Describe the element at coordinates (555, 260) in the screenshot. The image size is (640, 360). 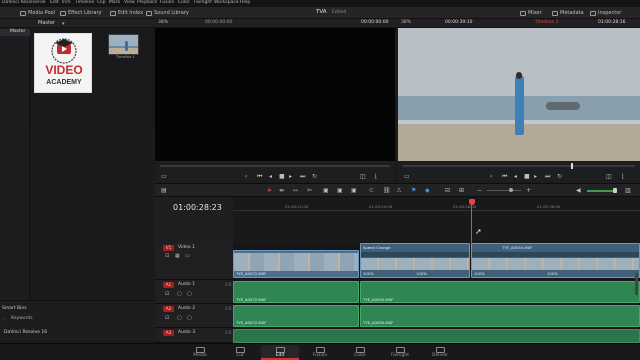
I see `video-clip: TYE_A0050.MXF 100% 100%` at that location.